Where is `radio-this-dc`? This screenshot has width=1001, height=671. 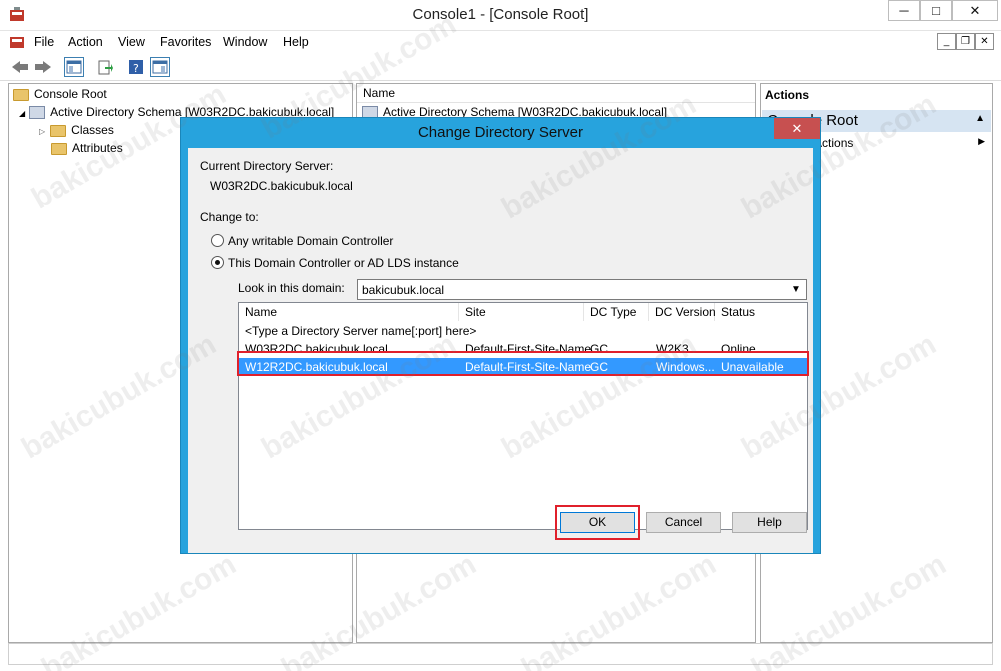 radio-this-dc is located at coordinates (217, 262).